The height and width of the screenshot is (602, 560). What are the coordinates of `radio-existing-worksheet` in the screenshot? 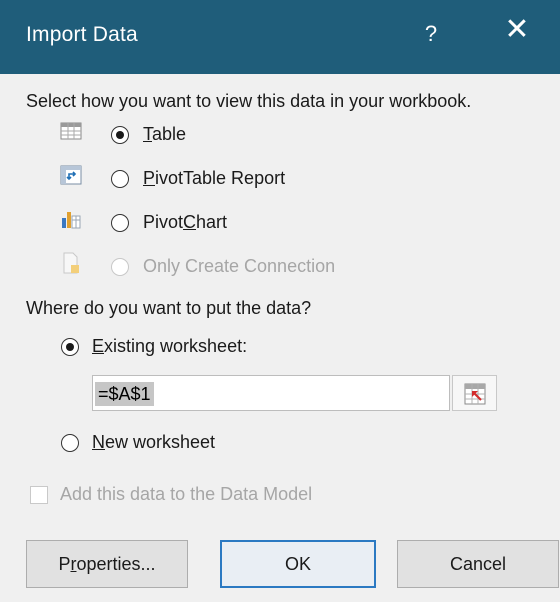 It's located at (70, 347).